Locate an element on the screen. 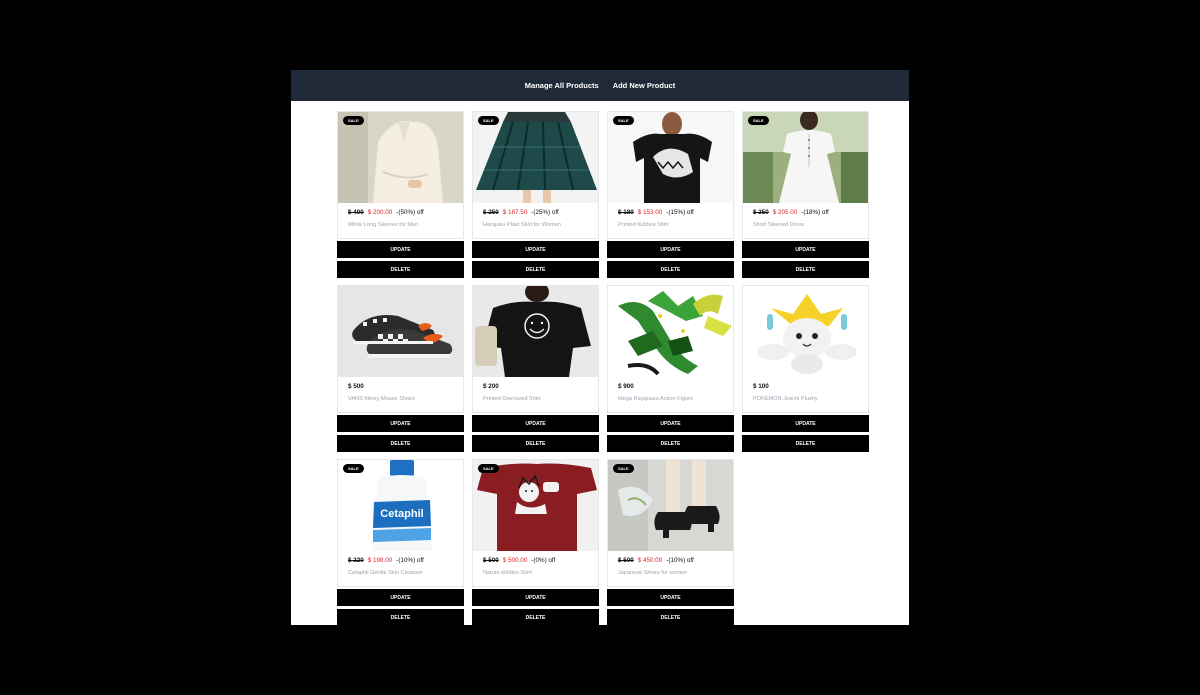  price-row: $ 400 $ 200.00 -(50%) off is located at coordinates (400, 212).